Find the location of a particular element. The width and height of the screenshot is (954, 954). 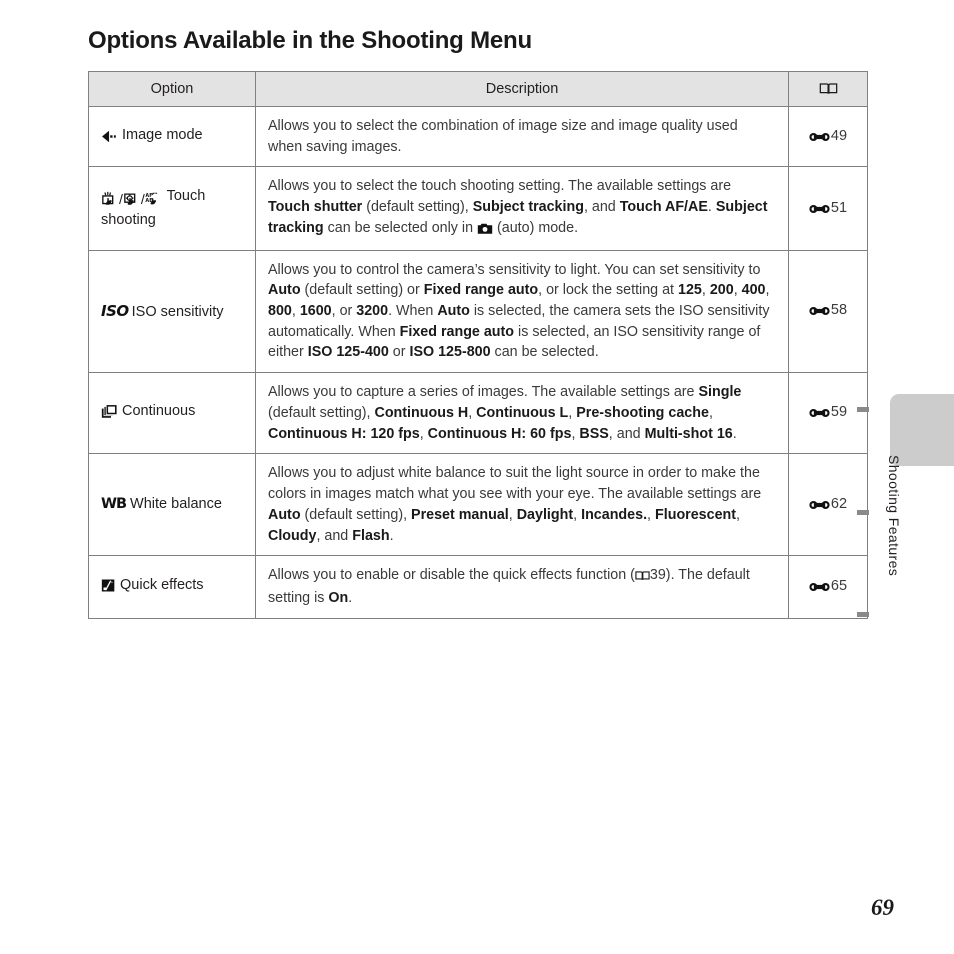

reference-page: 51 is located at coordinates (839, 207).